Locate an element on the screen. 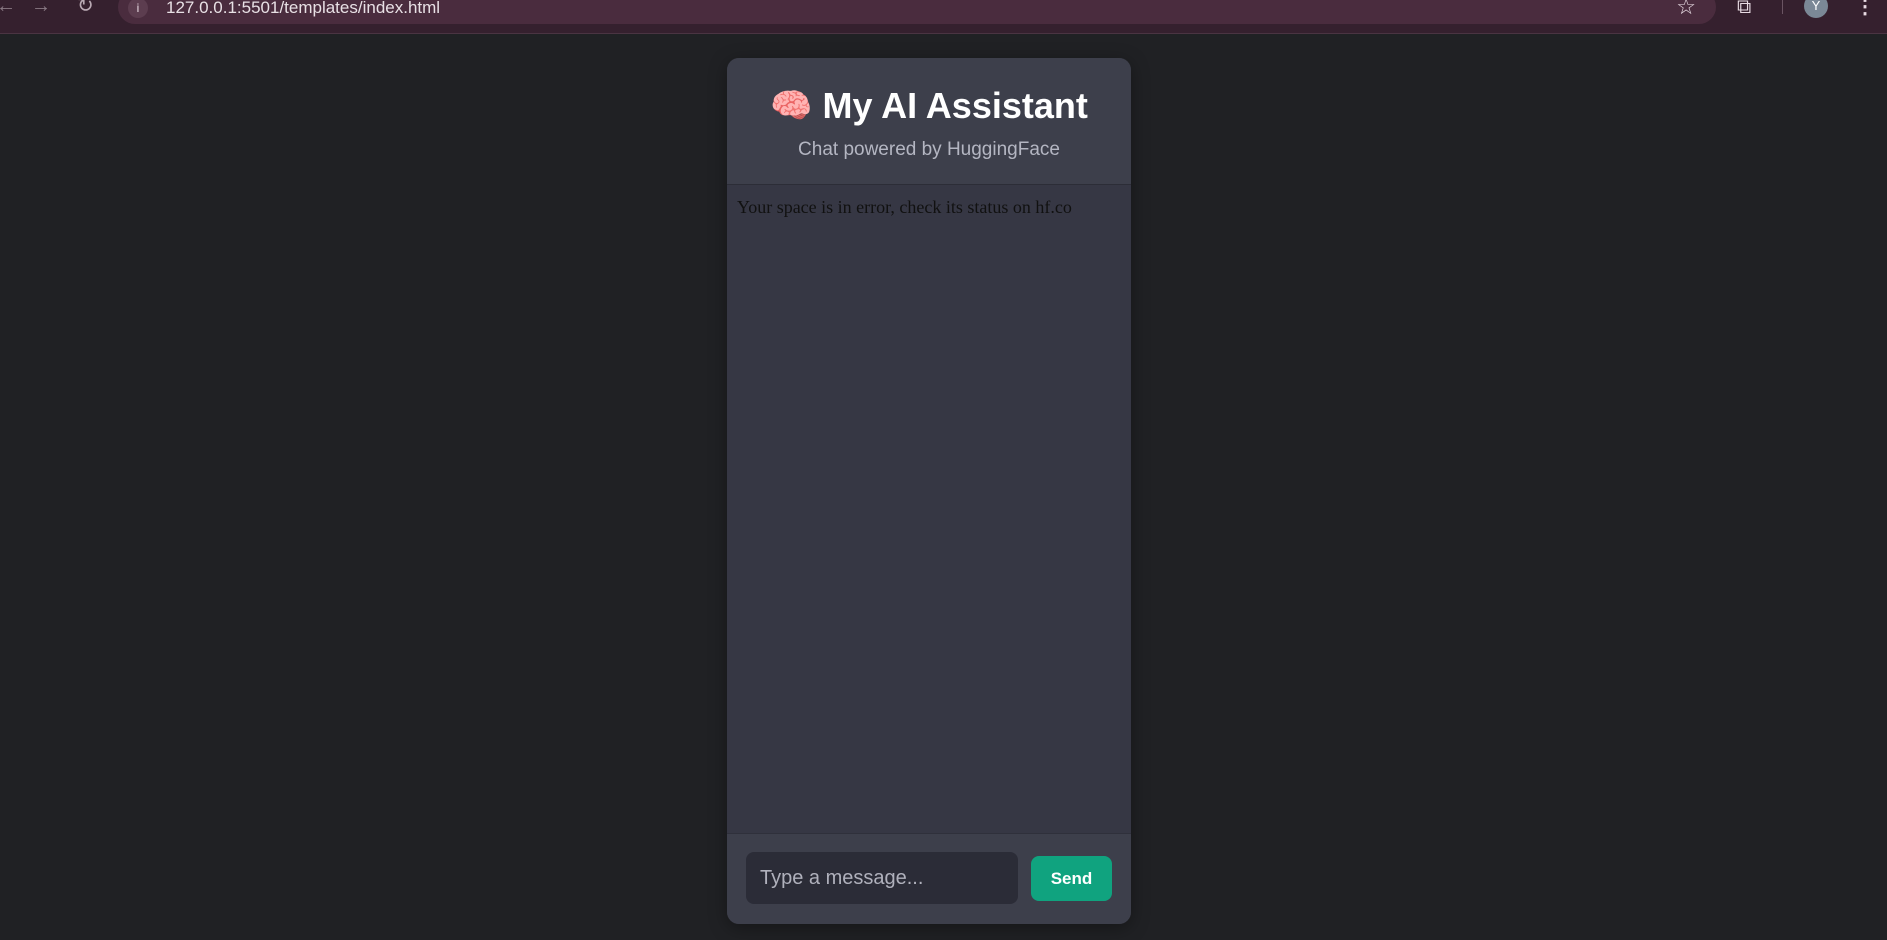  title-row: 🧠 My AI Assistant is located at coordinates (929, 106).